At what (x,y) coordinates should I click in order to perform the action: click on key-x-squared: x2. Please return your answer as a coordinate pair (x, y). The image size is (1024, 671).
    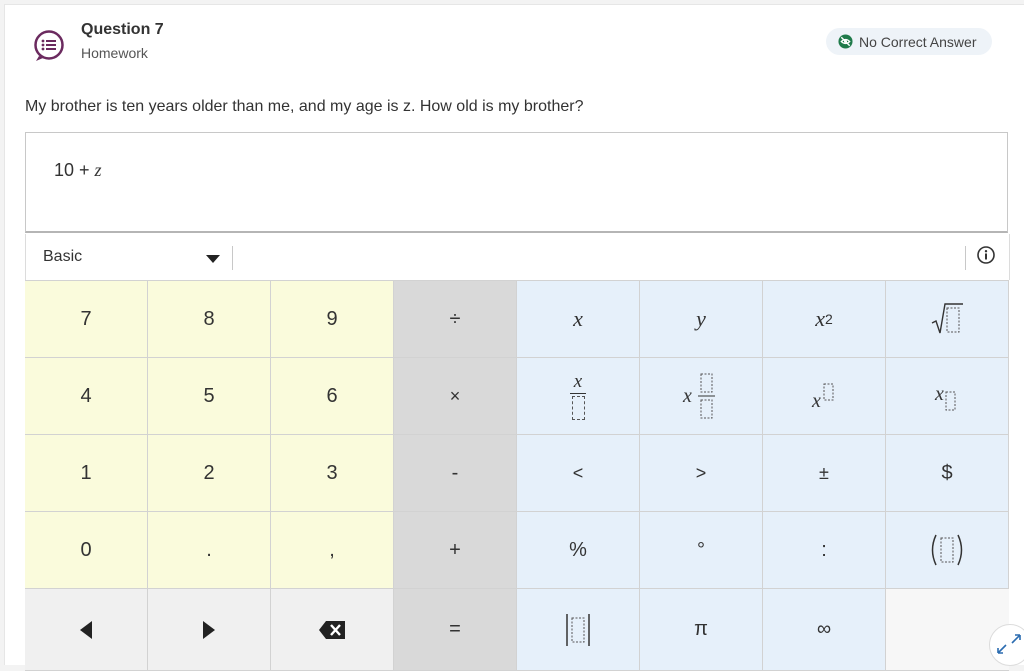
    Looking at the image, I should click on (824, 319).